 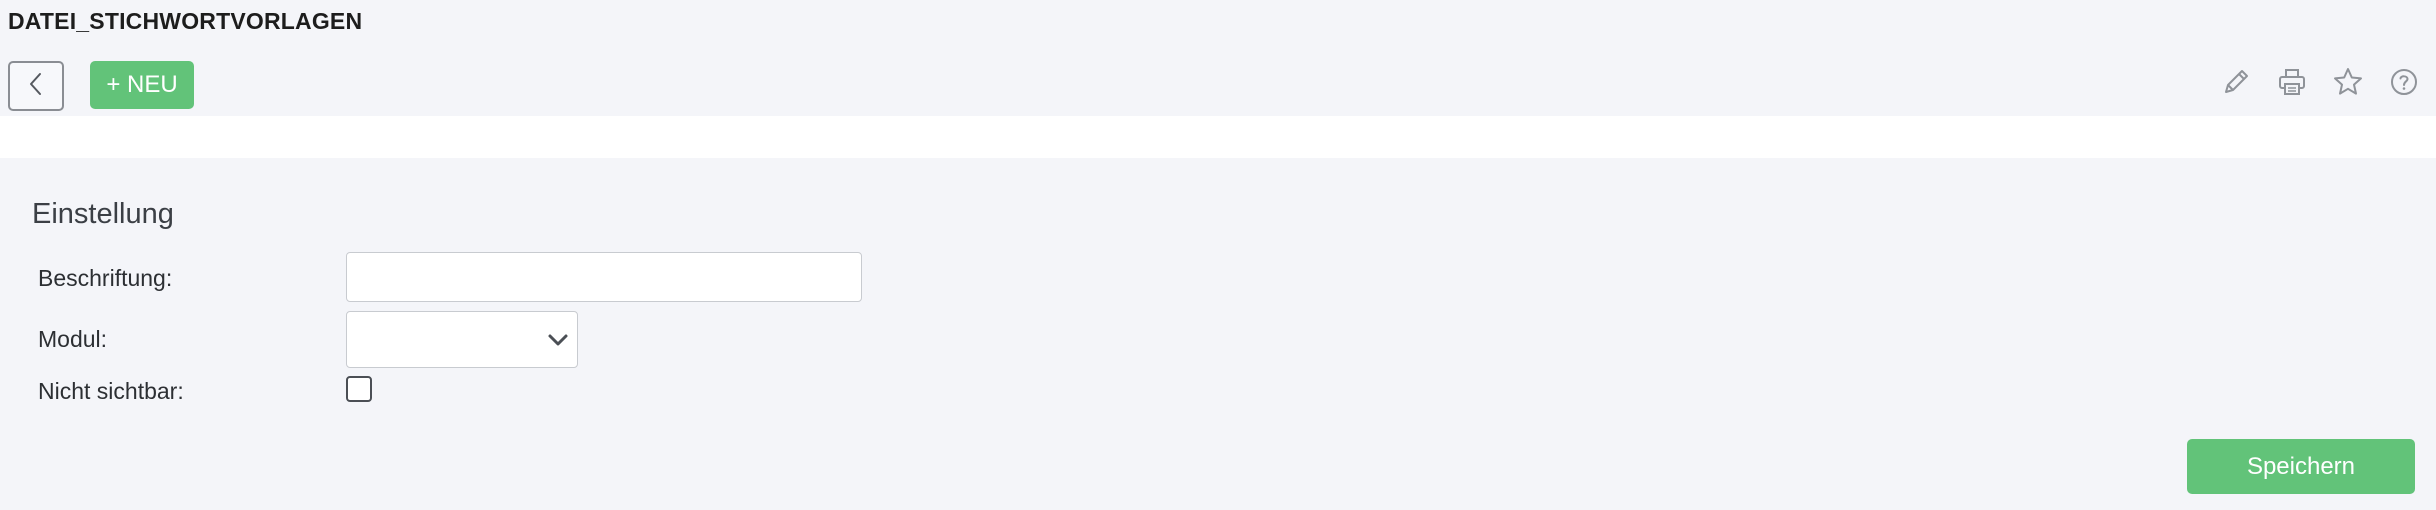 What do you see at coordinates (604, 277) in the screenshot?
I see `beschriftung-input` at bounding box center [604, 277].